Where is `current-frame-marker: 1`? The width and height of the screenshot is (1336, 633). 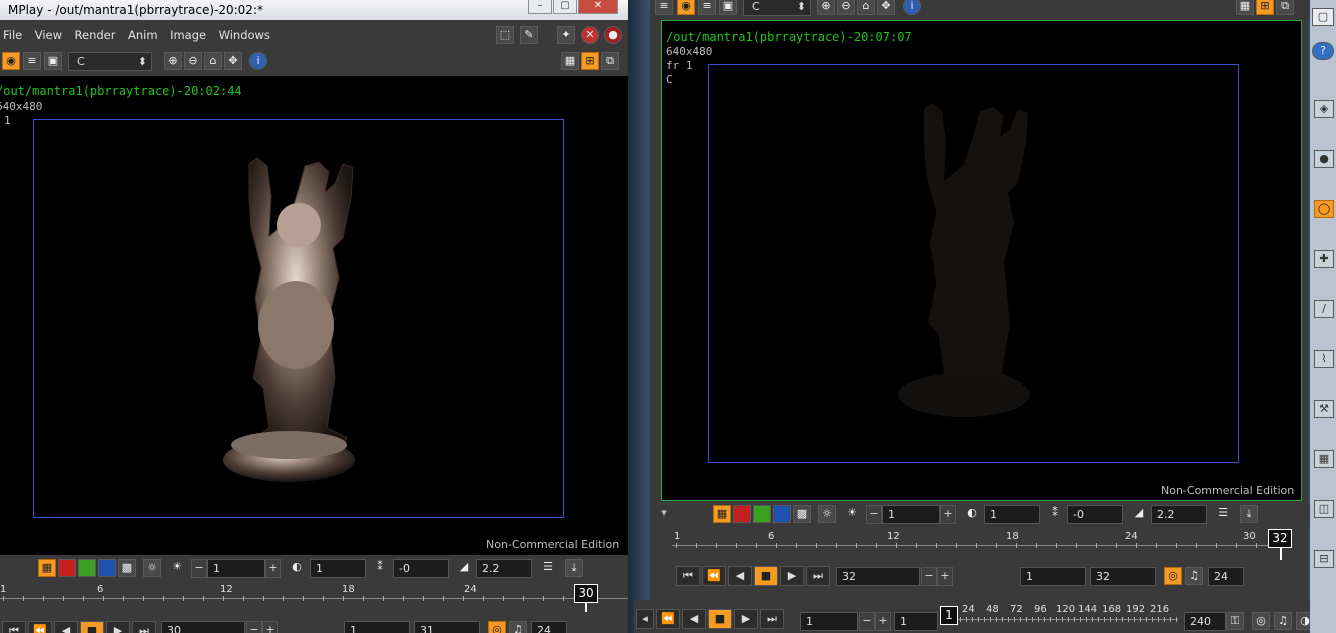 current-frame-marker: 1 is located at coordinates (949, 615).